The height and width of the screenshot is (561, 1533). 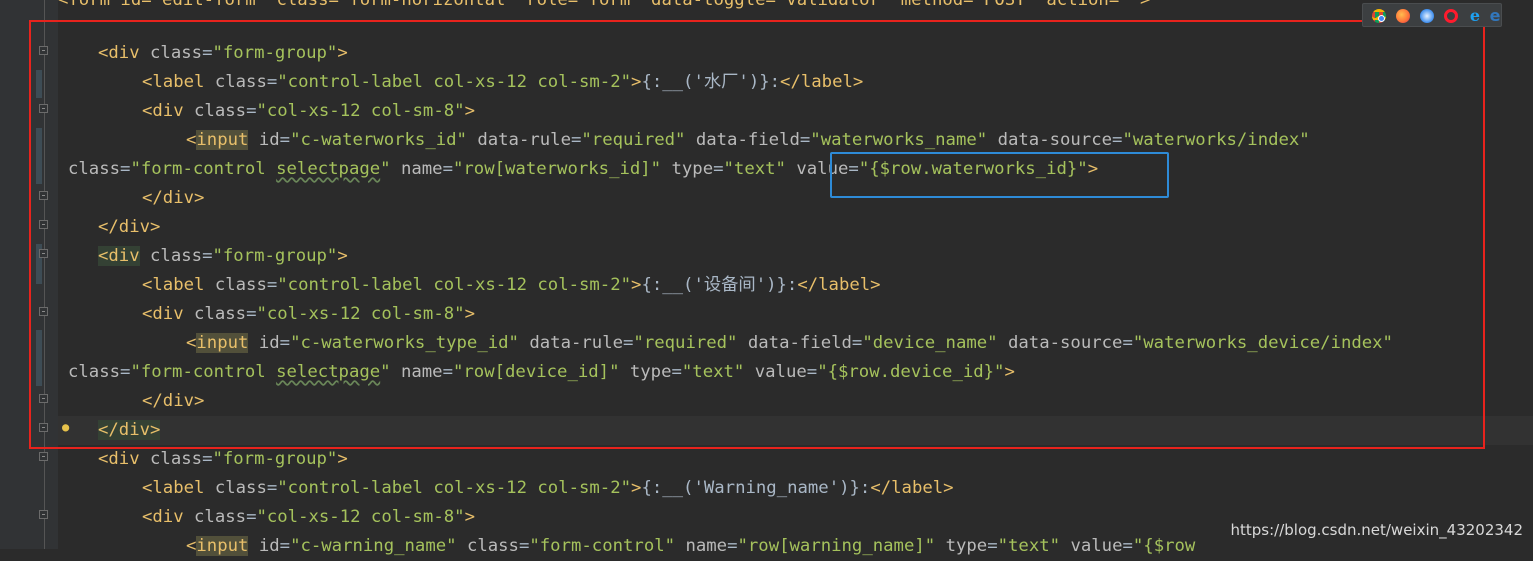 What do you see at coordinates (966, 546) in the screenshot?
I see `code-token: type` at bounding box center [966, 546].